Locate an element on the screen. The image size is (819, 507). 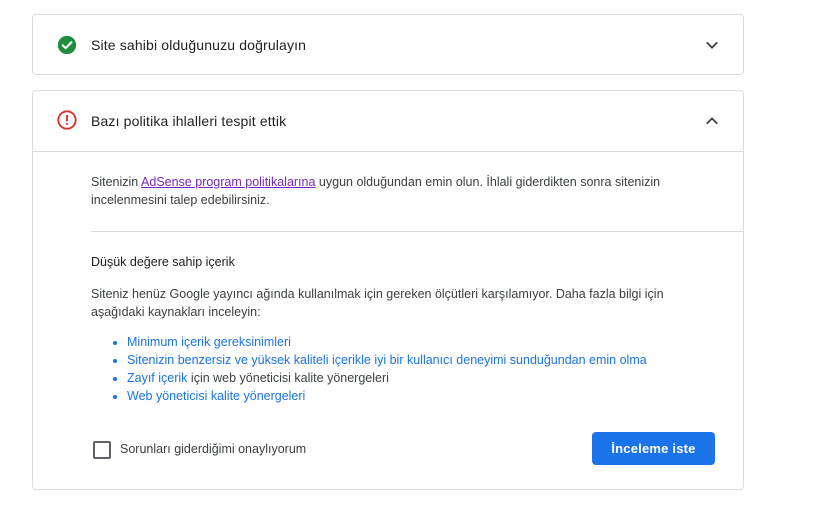
verify-site-card: Site sahibi olduğunuzu doğrulayın is located at coordinates (388, 44).